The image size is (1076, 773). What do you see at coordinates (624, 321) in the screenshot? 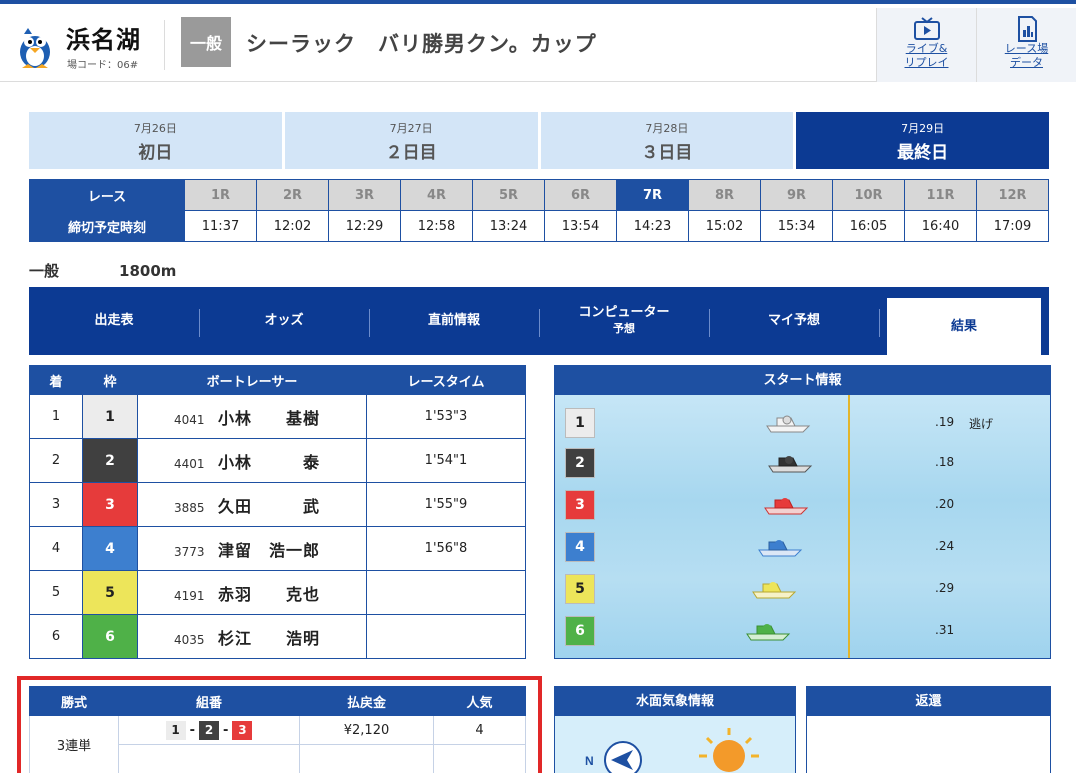
I see `tab-computer-prediction: コンピューター 予想` at bounding box center [624, 321].